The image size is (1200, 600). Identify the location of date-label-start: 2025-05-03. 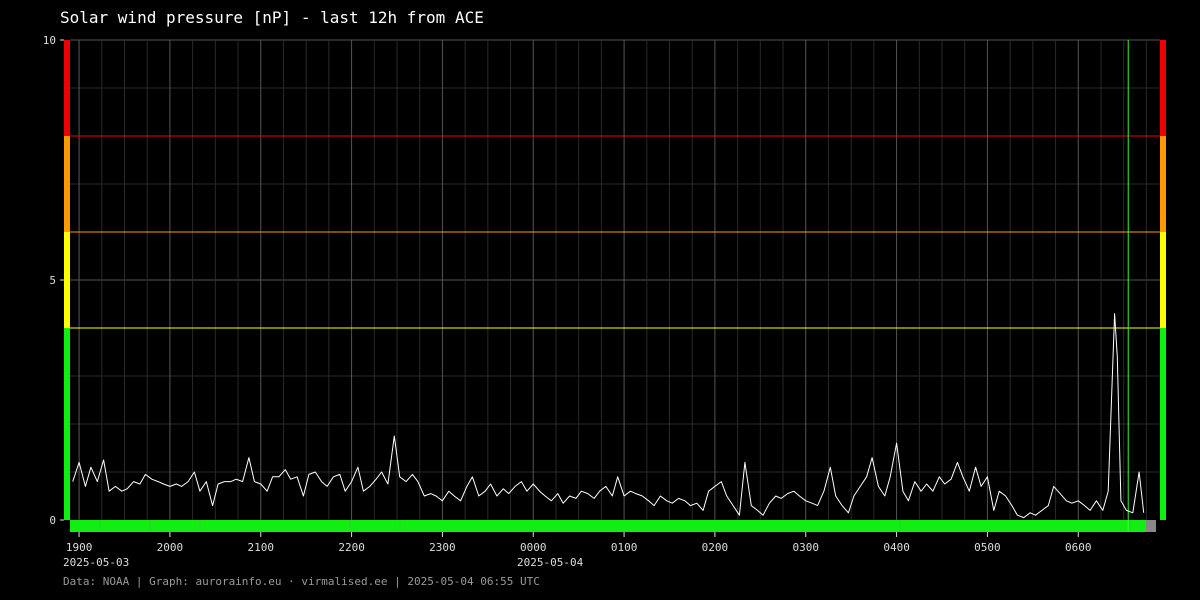
(96, 562).